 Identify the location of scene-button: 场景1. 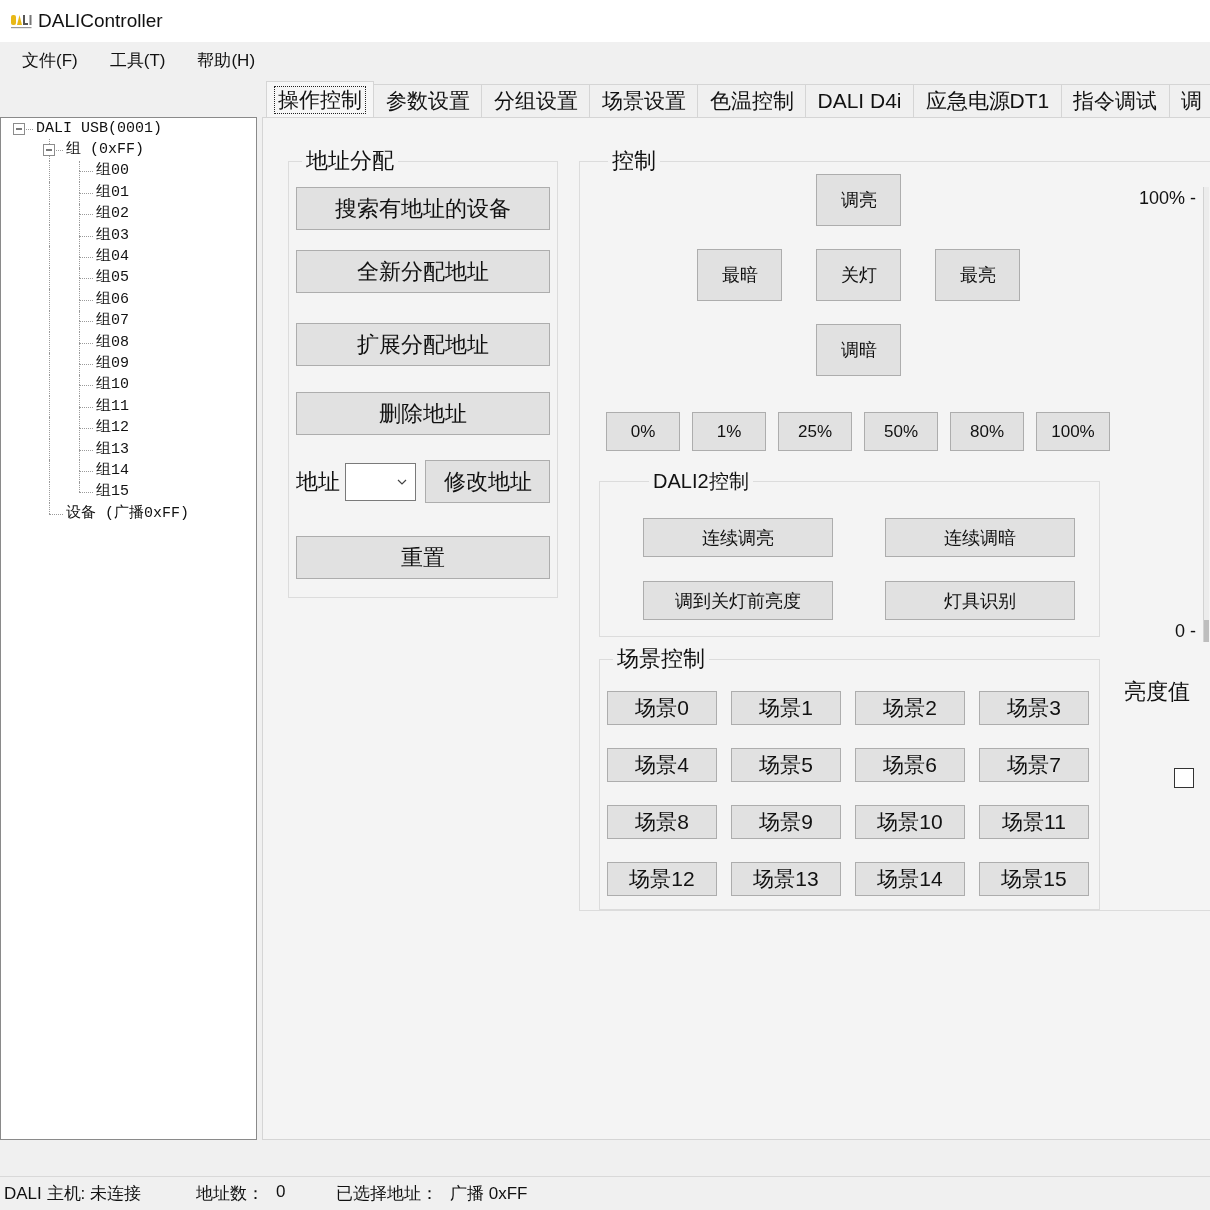
(786, 708).